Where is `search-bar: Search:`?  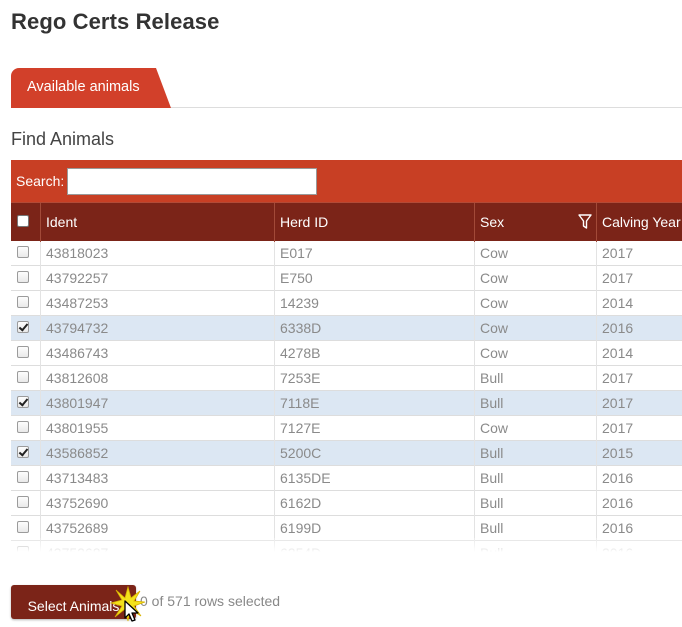 search-bar: Search: is located at coordinates (346, 181).